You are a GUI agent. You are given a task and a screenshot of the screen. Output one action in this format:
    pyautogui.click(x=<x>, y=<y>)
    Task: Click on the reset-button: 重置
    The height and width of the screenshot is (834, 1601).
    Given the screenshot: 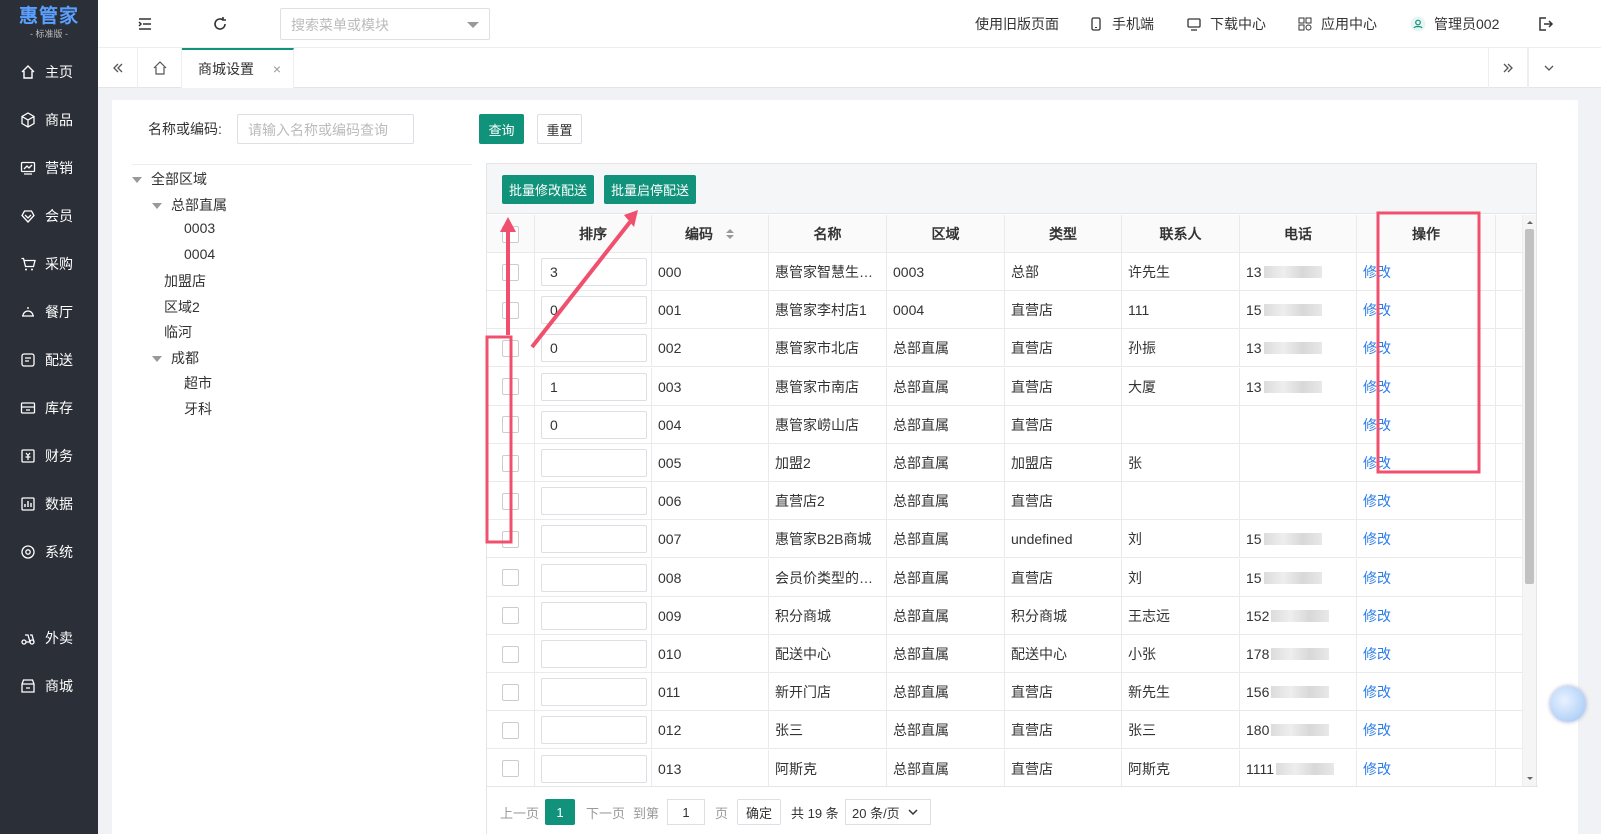 What is the action you would take?
    pyautogui.click(x=559, y=129)
    